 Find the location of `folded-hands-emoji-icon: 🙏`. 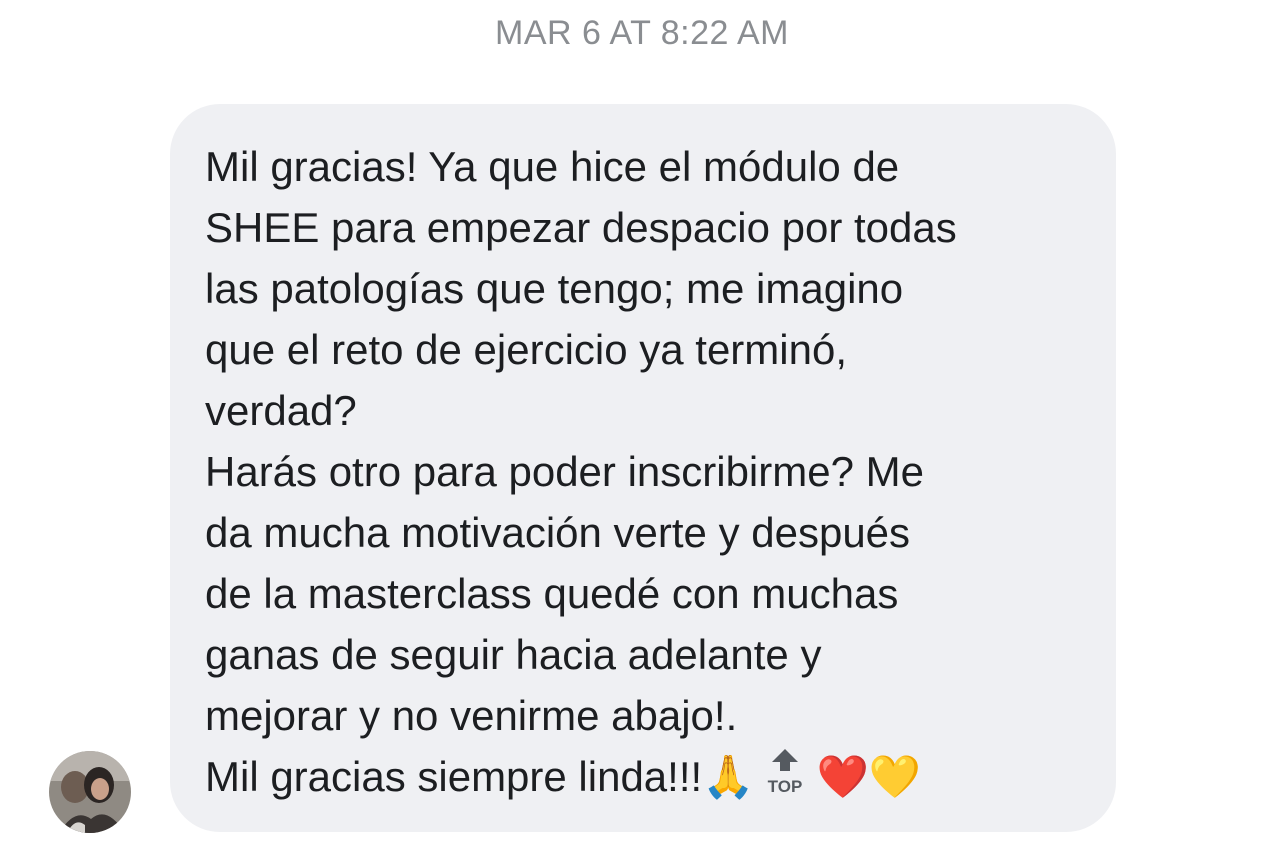

folded-hands-emoji-icon: 🙏 is located at coordinates (728, 776).